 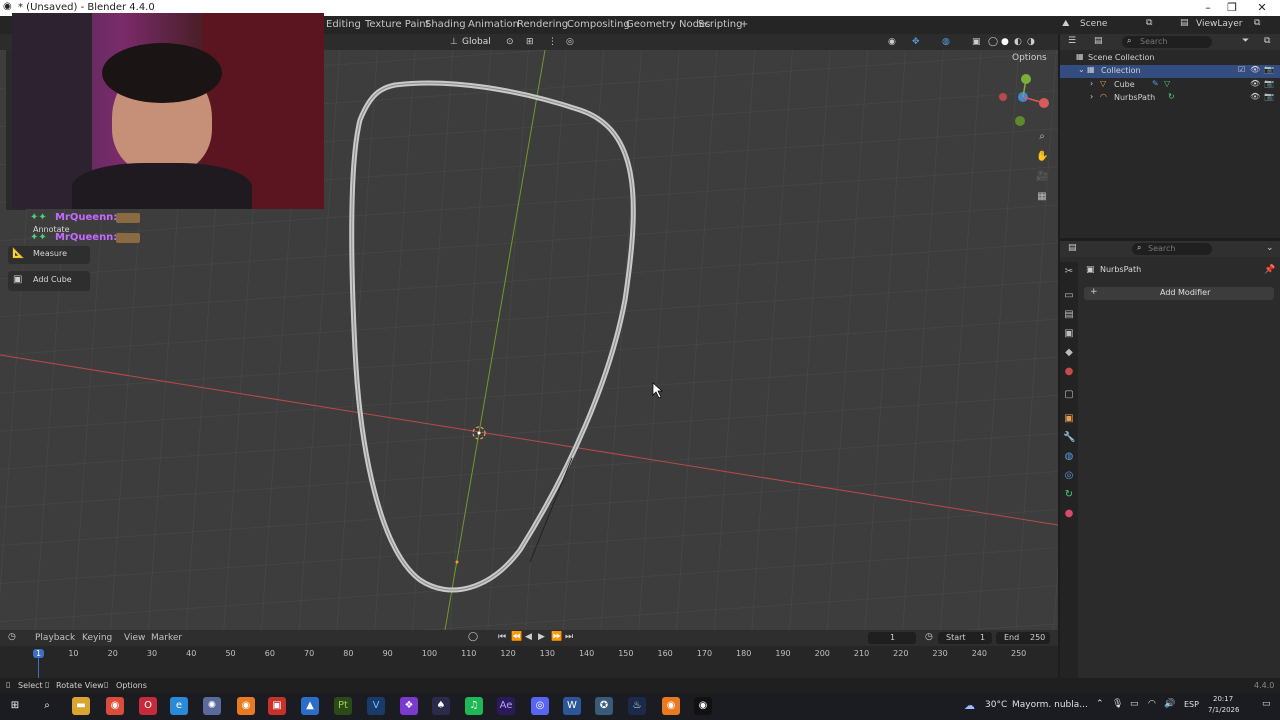 What do you see at coordinates (1179, 293) in the screenshot?
I see `add-modifier-button: + Add Modifier` at bounding box center [1179, 293].